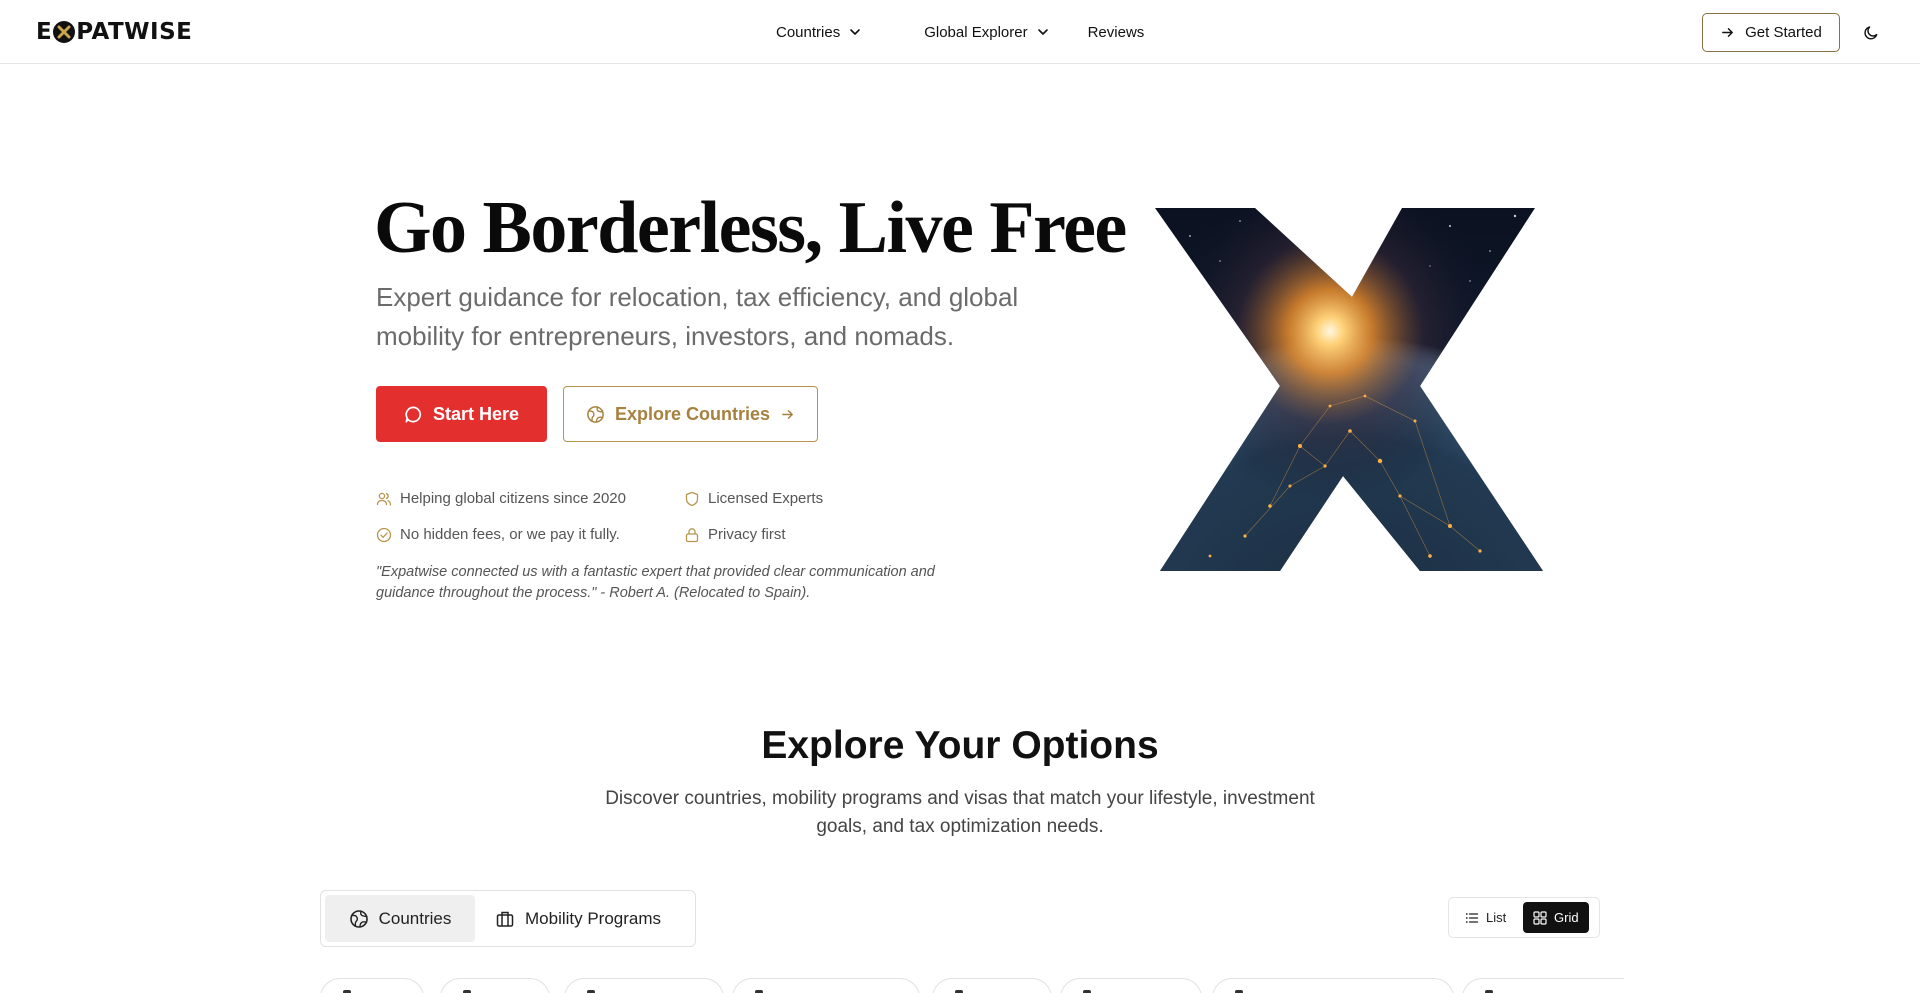 This screenshot has width=1920, height=993. What do you see at coordinates (1783, 32) in the screenshot?
I see `get-started-label: Get Started` at bounding box center [1783, 32].